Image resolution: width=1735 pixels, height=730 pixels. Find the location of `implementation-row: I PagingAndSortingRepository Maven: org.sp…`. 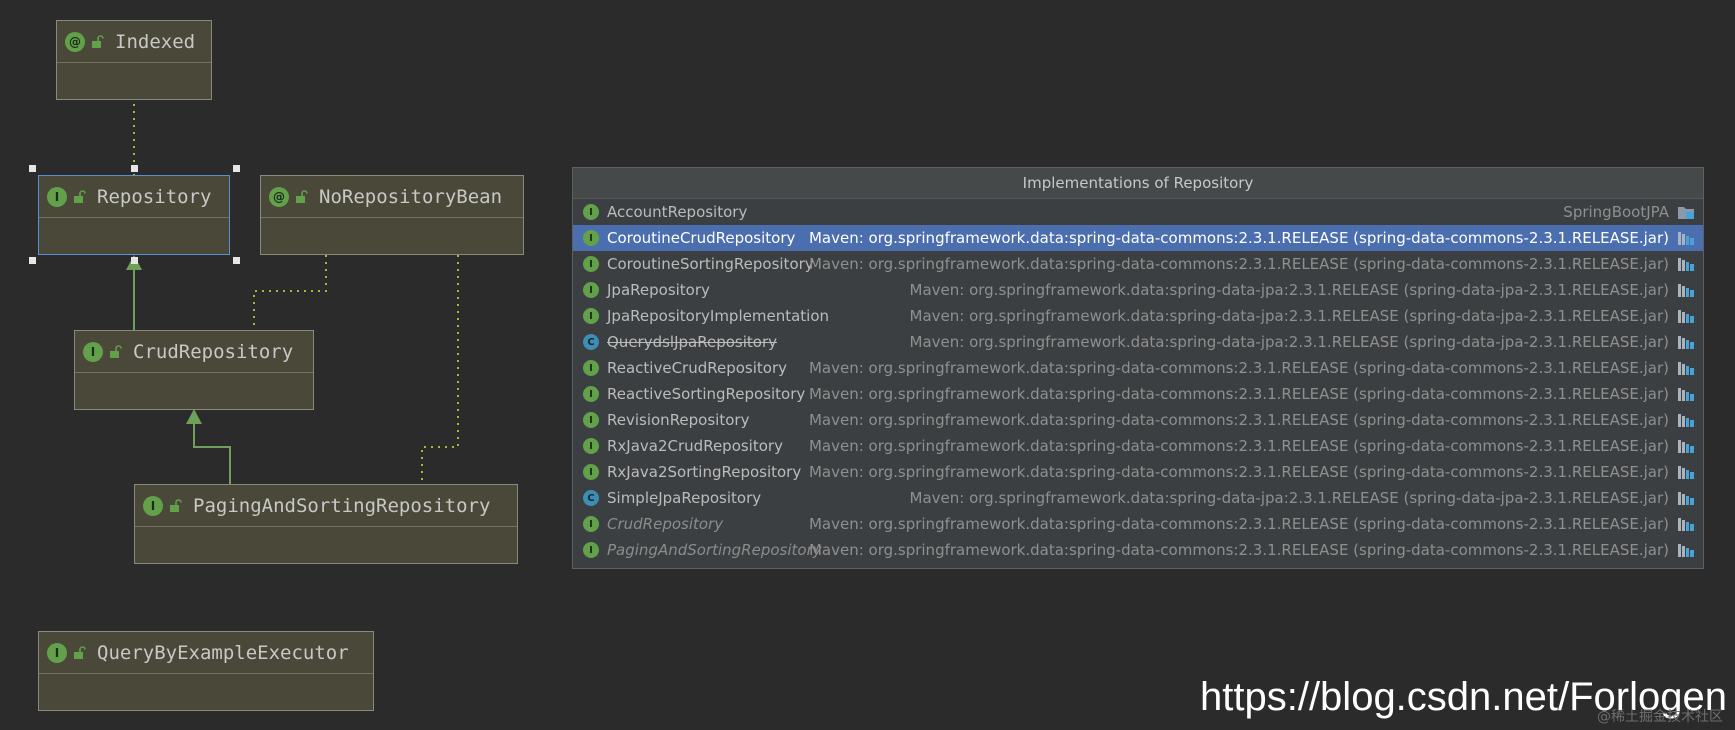

implementation-row: I PagingAndSortingRepository Maven: org.sp… is located at coordinates (1138, 550).